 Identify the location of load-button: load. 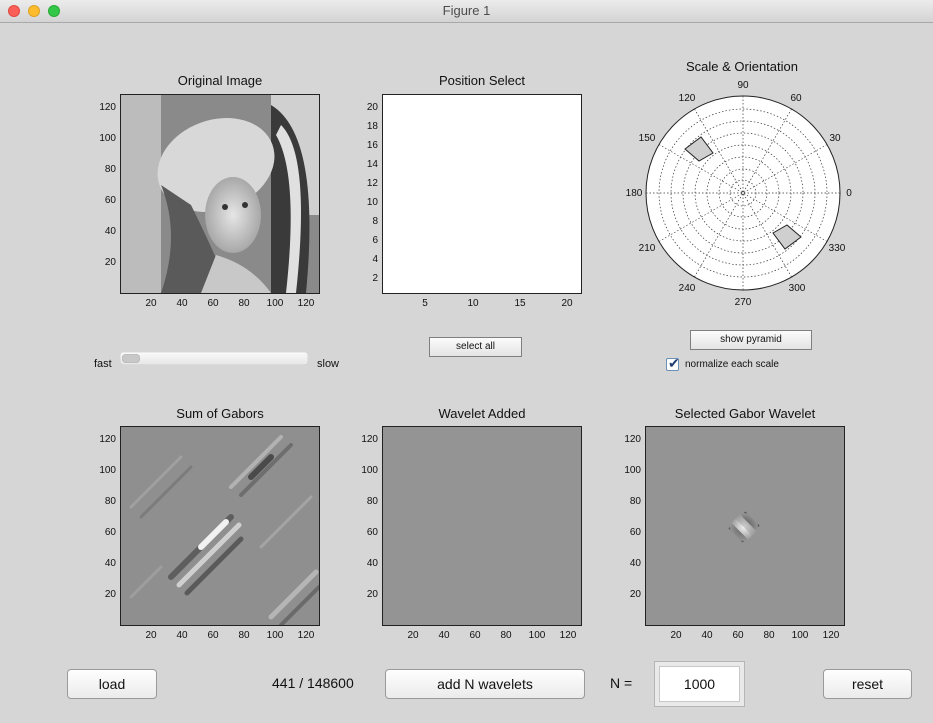
(112, 684).